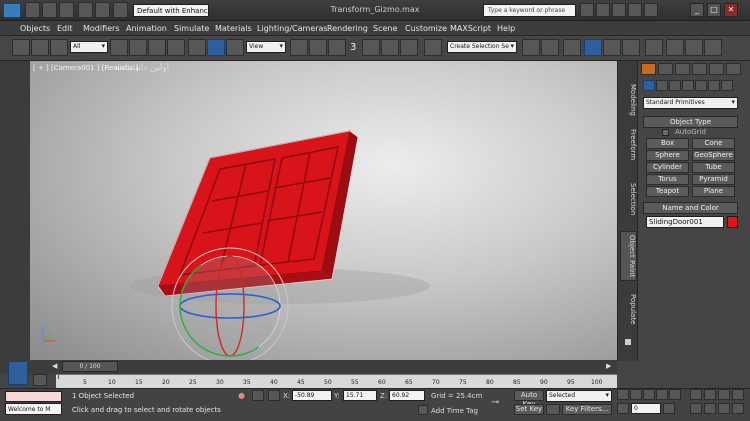 This screenshot has height=421, width=750. Describe the element at coordinates (433, 47) in the screenshot. I see `edit-named-selection-icon` at that location.